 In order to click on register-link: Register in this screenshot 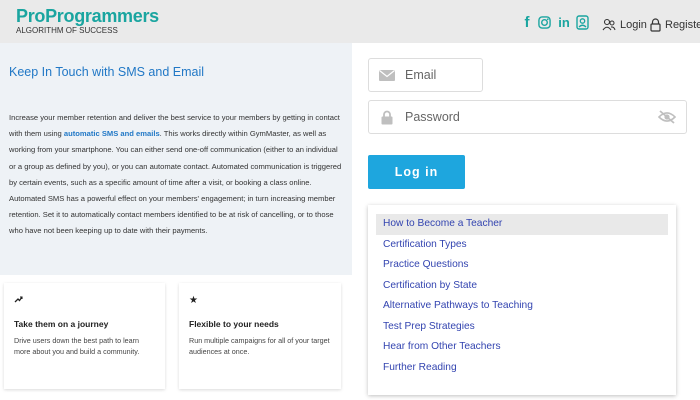, I will do `click(675, 25)`.